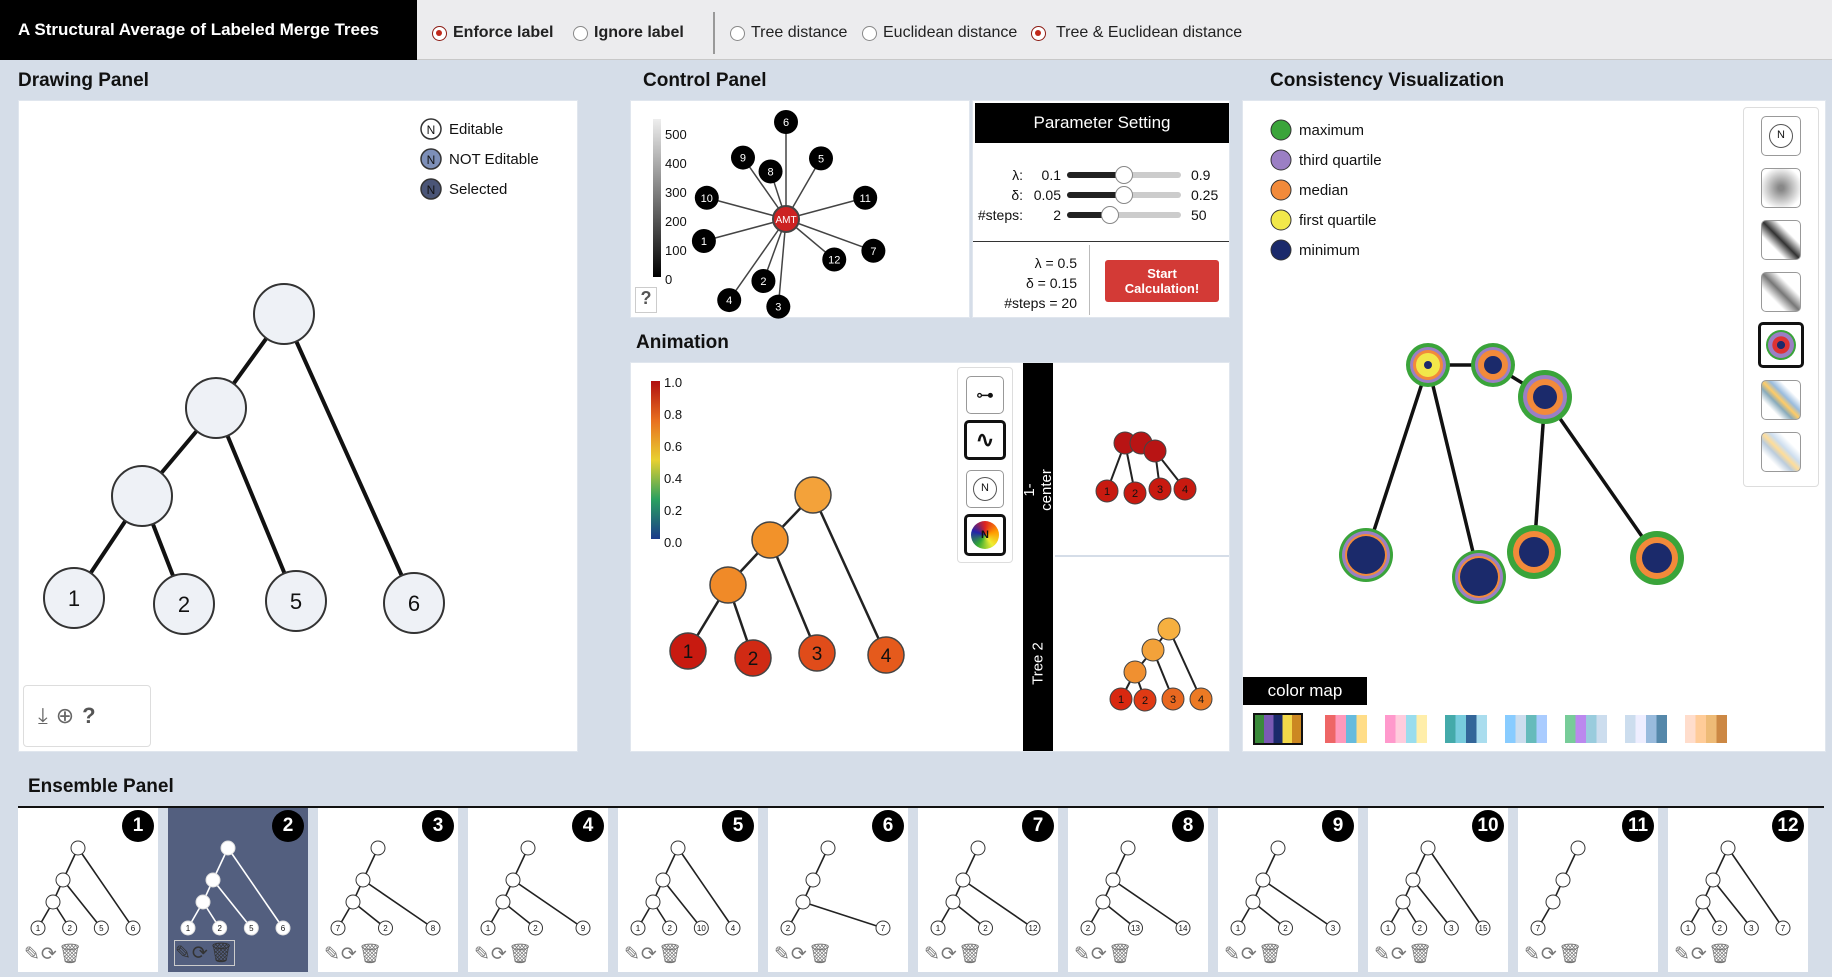 This screenshot has width=1832, height=977. I want to click on ensemble-card: 2 1 2 5 6 ✎⟳🗑, so click(238, 890).